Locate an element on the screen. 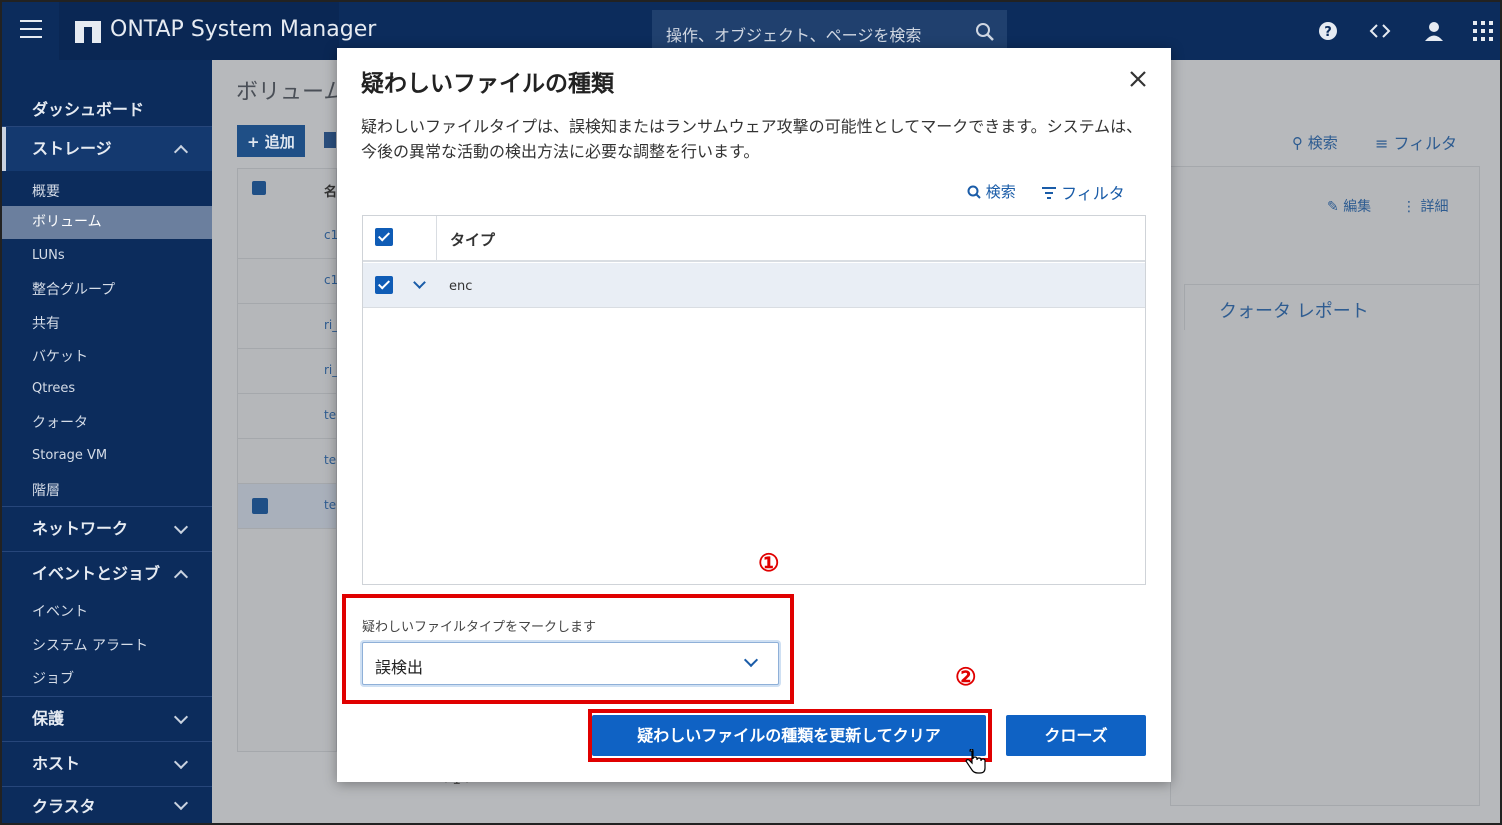  bg-search-label: 検索 is located at coordinates (1322, 143).